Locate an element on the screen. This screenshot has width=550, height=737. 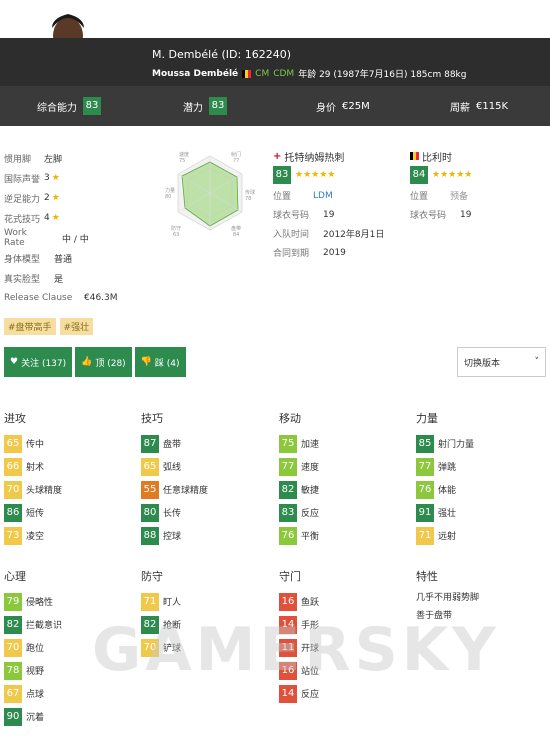
radar-value: 63 is located at coordinates (176, 235).